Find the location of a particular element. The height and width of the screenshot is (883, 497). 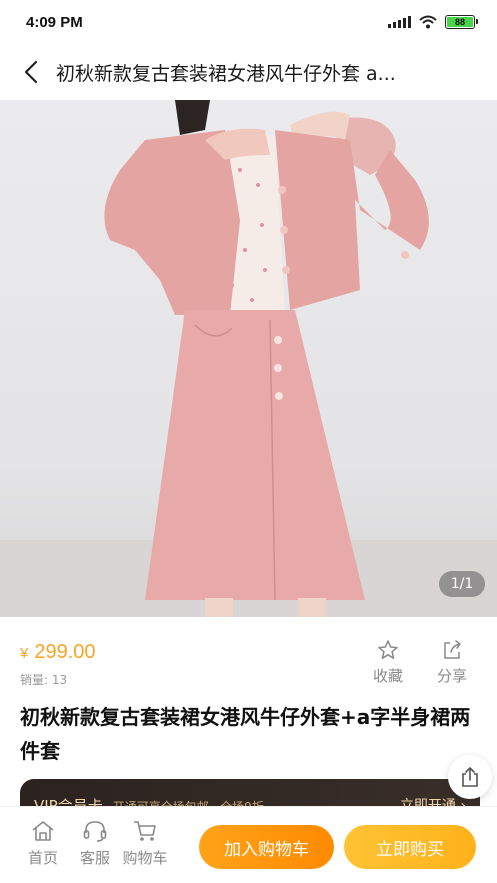

image-counter: 1/1 is located at coordinates (462, 584).